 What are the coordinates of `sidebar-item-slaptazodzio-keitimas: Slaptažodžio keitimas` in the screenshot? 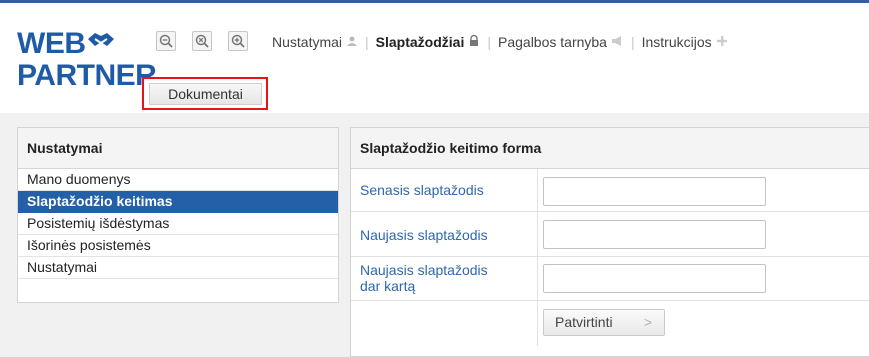 It's located at (178, 202).